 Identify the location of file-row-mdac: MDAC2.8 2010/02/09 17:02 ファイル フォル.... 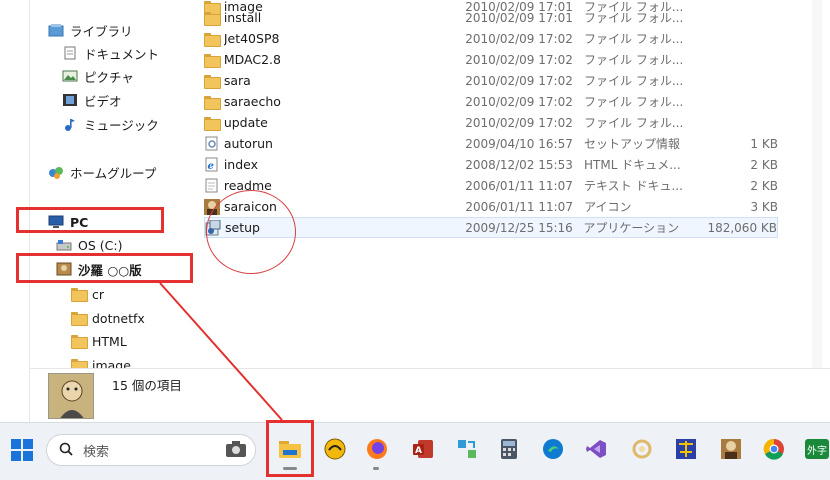
(491, 59).